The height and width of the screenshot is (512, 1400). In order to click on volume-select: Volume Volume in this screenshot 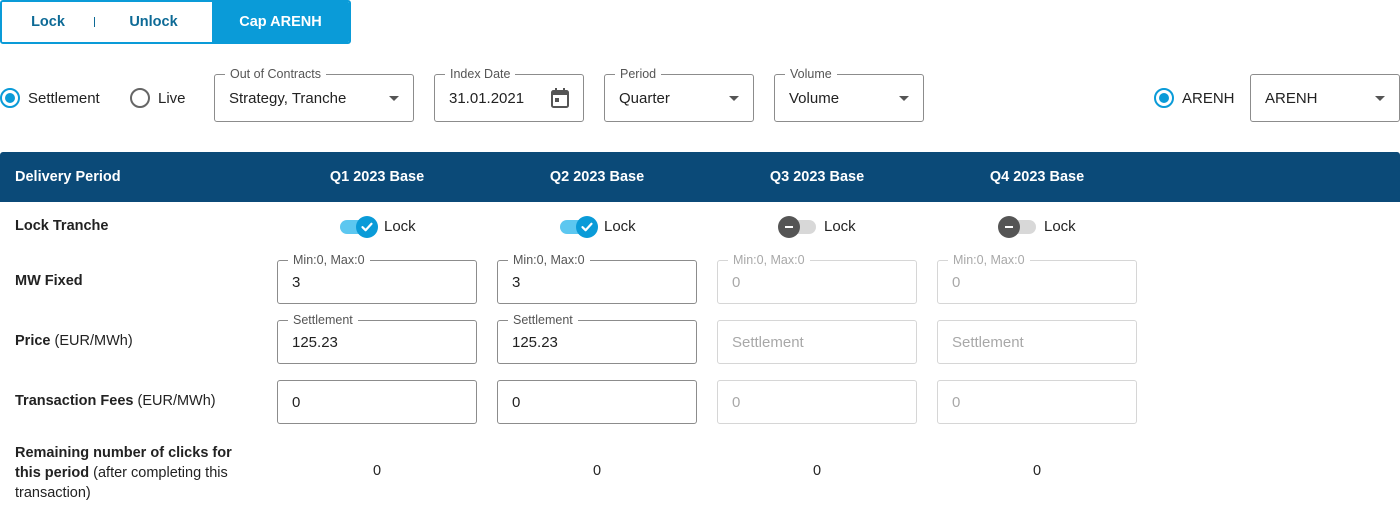, I will do `click(849, 94)`.